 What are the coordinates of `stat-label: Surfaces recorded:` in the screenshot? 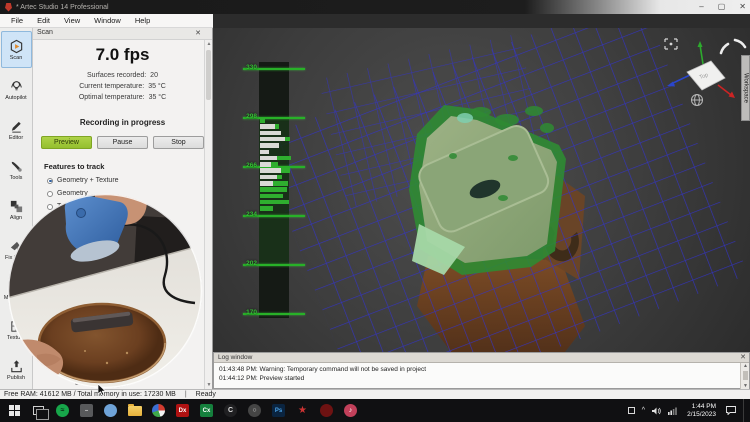 It's located at (117, 75).